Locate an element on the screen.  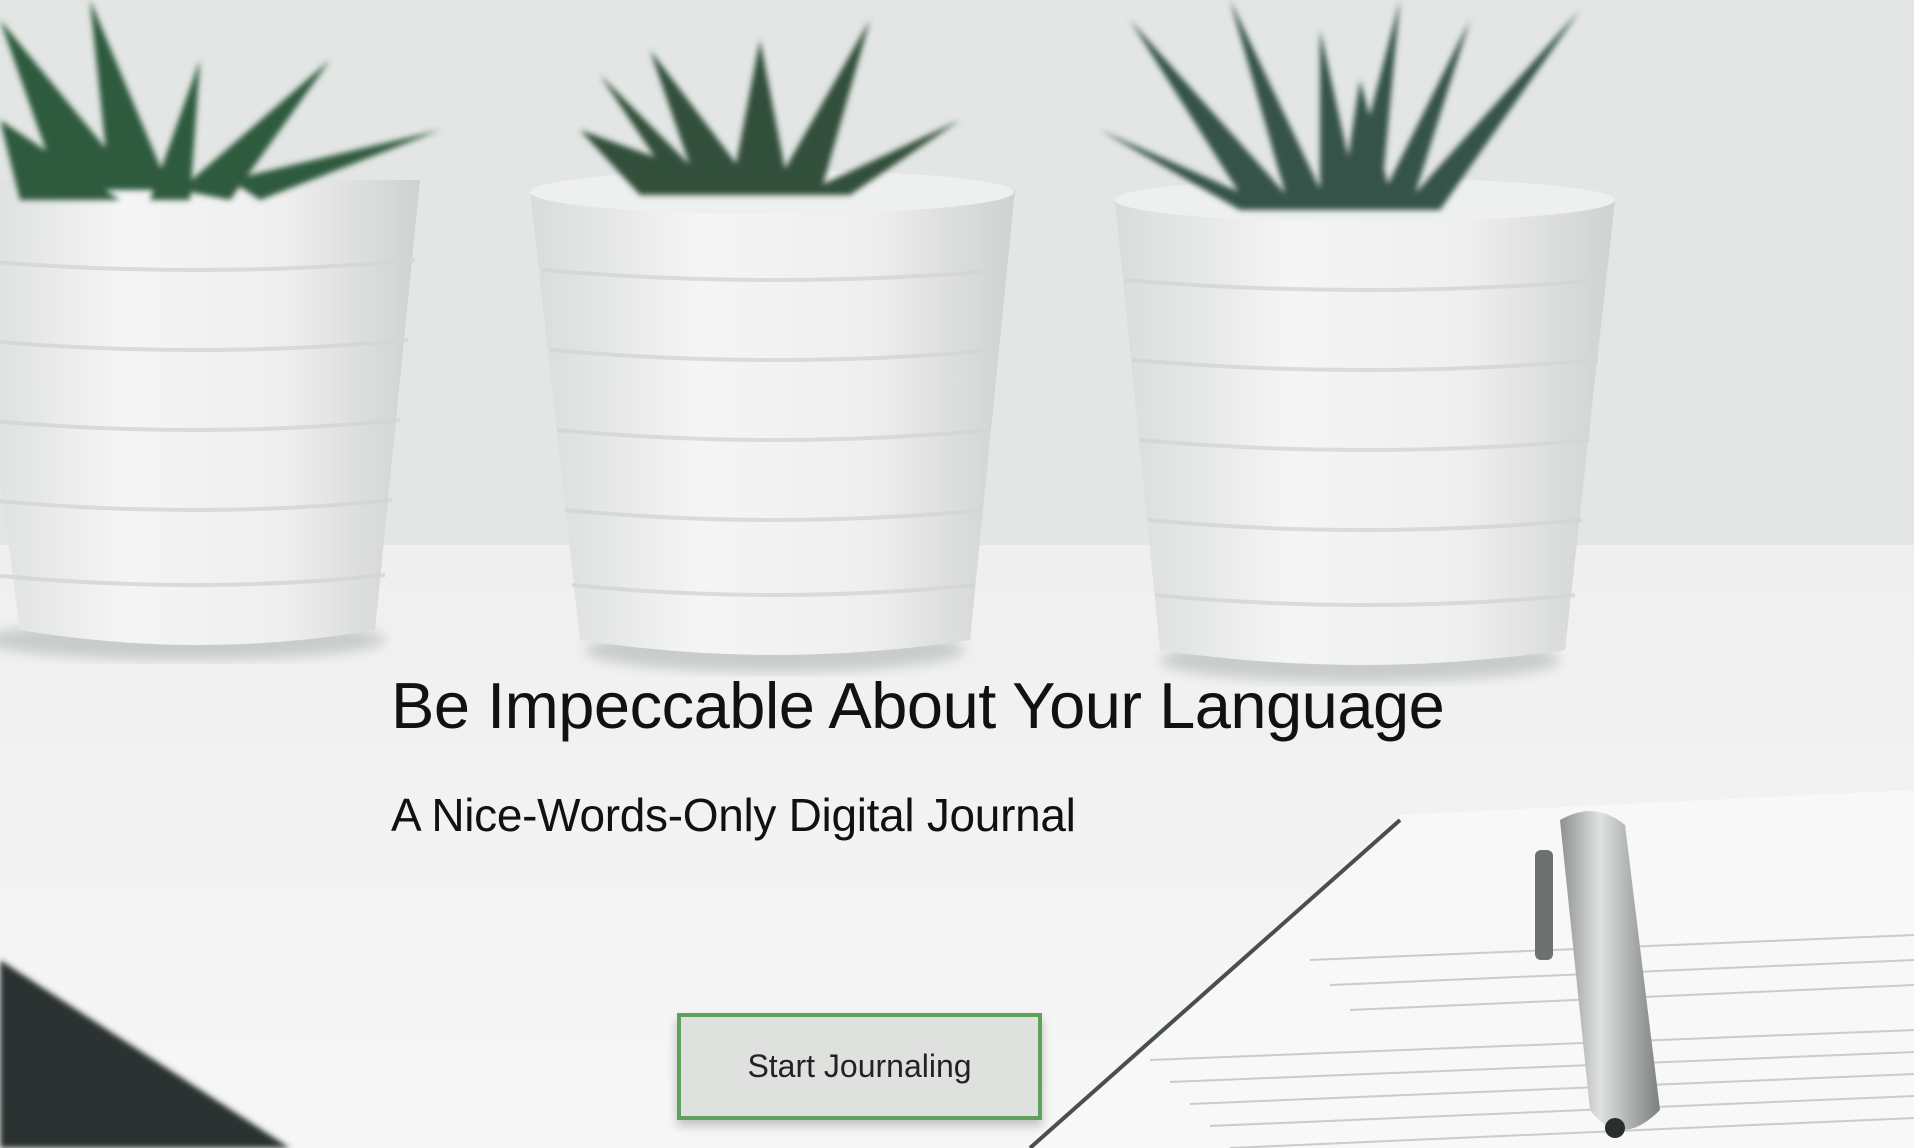
hero-subheadline: A Nice-Words-Only Digital Journal is located at coordinates (733, 815).